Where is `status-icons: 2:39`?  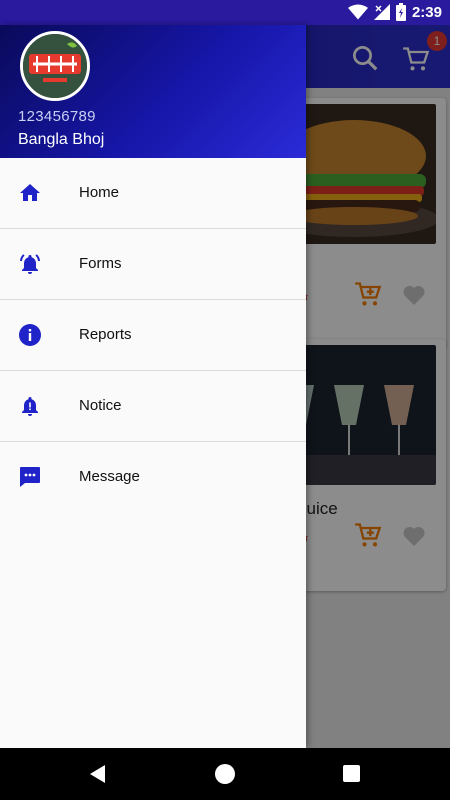
status-icons: 2:39 is located at coordinates (394, 12).